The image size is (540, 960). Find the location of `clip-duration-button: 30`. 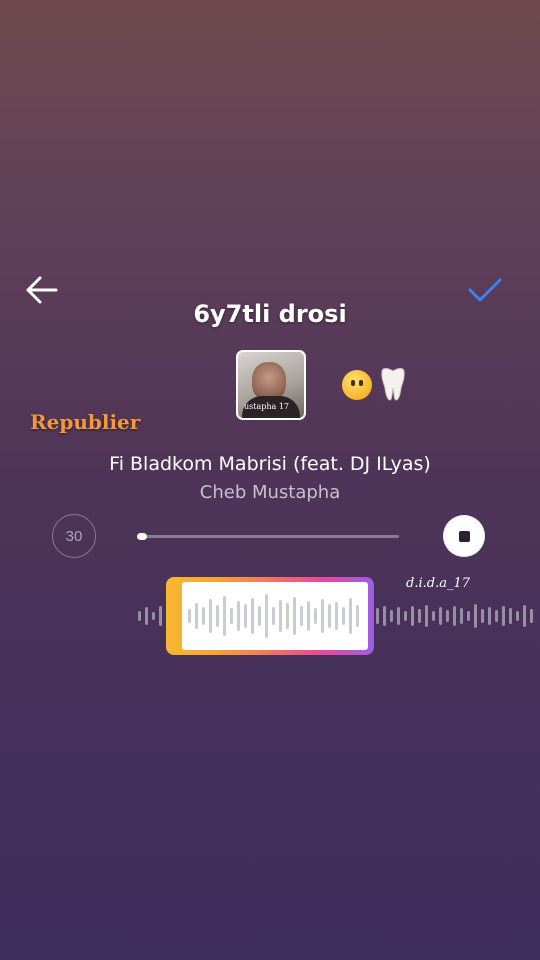

clip-duration-button: 30 is located at coordinates (74, 536).